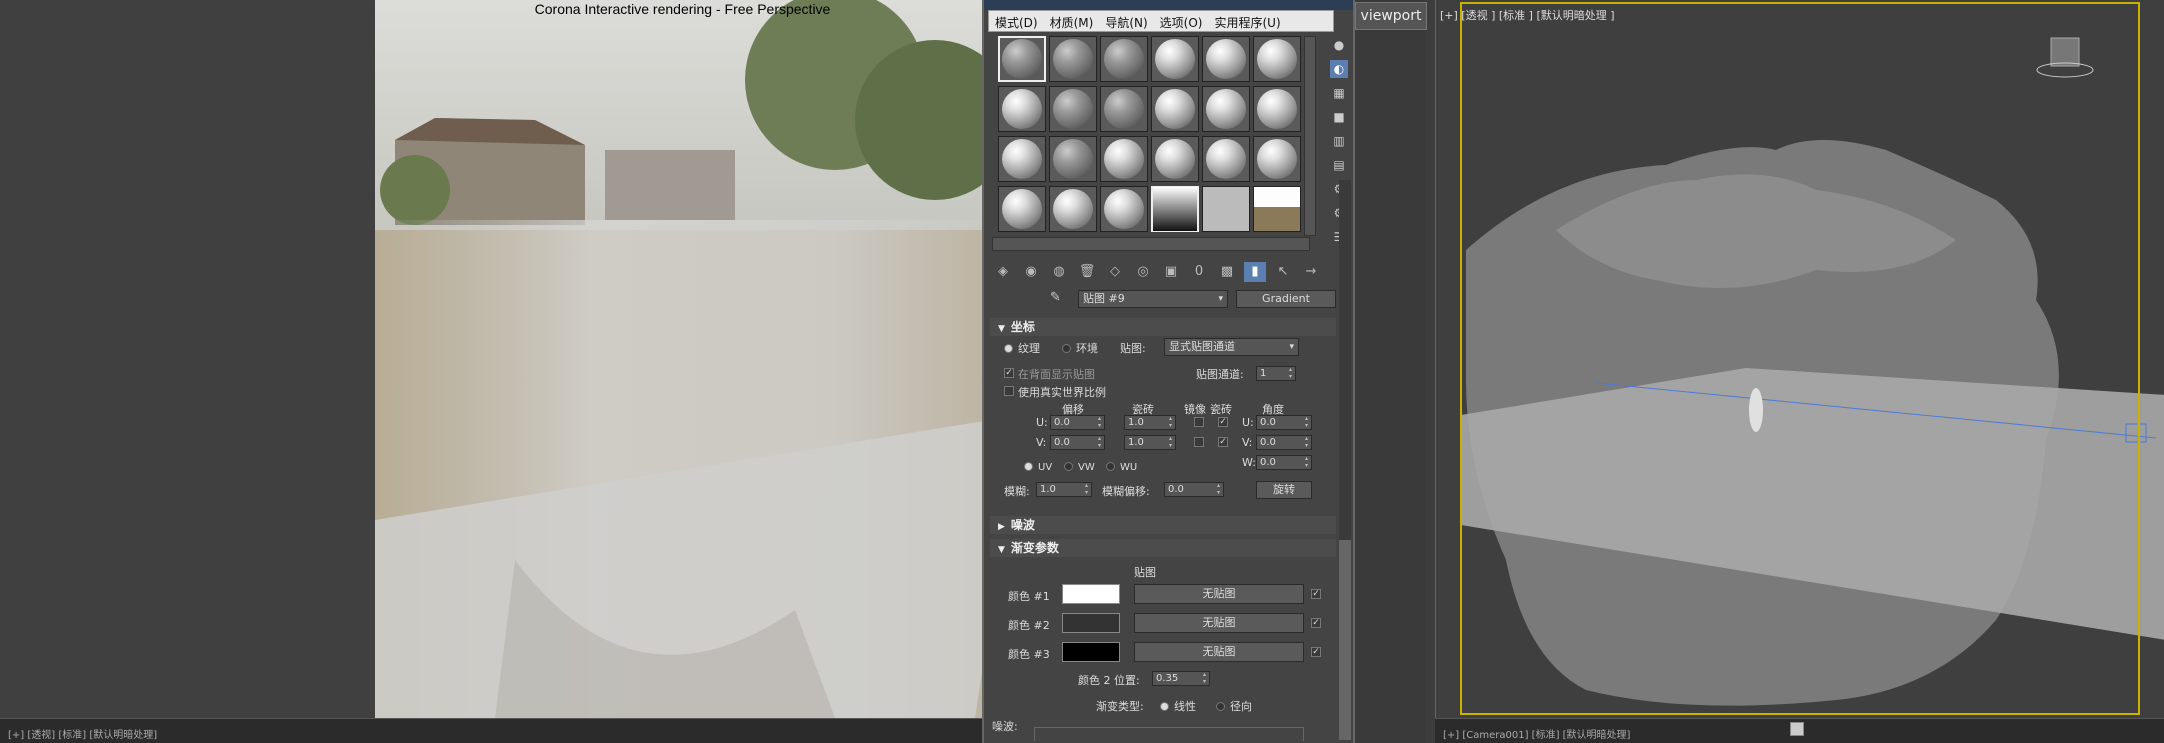 The image size is (2164, 743). Describe the element at coordinates (1223, 422) in the screenshot. I see `u-tile-checkbox: ✓` at that location.